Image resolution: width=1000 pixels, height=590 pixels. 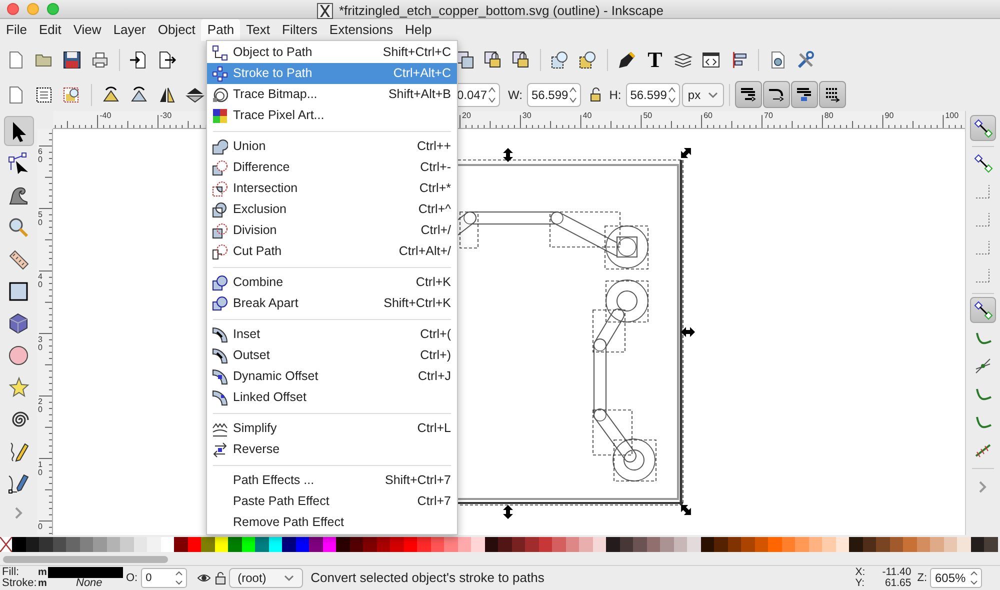 I want to click on ruler-label: 100, so click(x=952, y=116).